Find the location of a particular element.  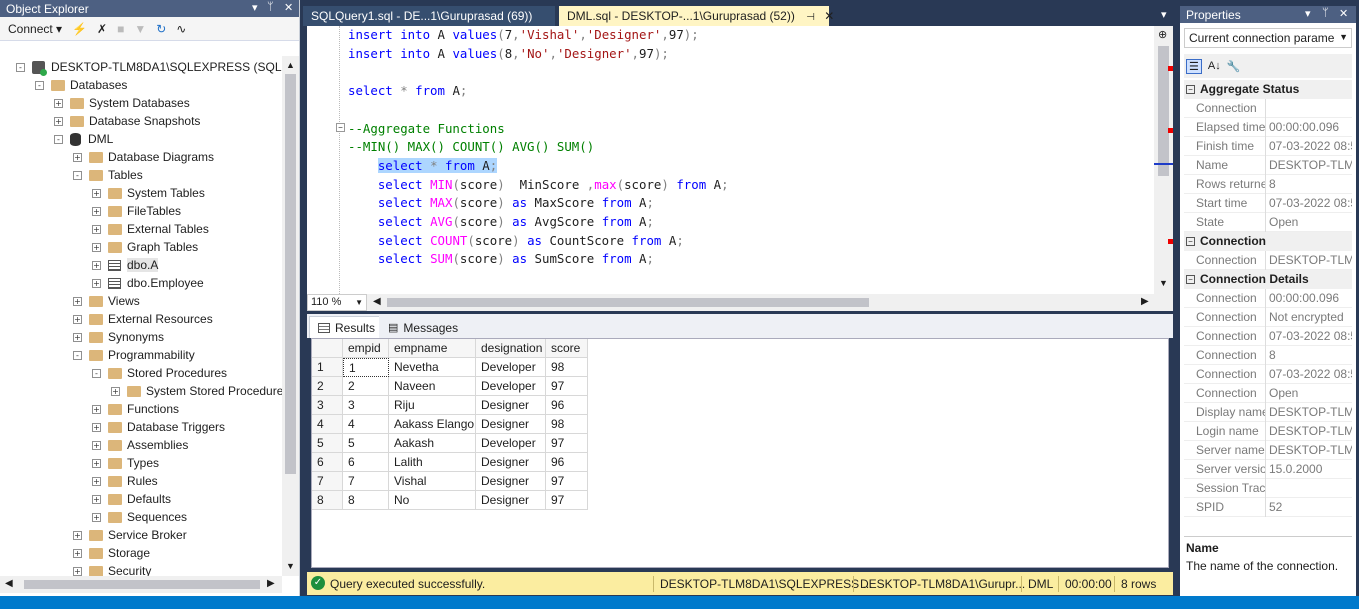

scroll-left-icon: ◀ is located at coordinates (377, 301).